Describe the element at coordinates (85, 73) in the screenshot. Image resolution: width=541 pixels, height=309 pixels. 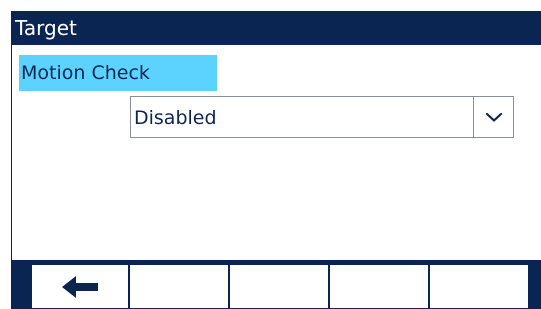
I see `field-label-text: Motion Check` at that location.